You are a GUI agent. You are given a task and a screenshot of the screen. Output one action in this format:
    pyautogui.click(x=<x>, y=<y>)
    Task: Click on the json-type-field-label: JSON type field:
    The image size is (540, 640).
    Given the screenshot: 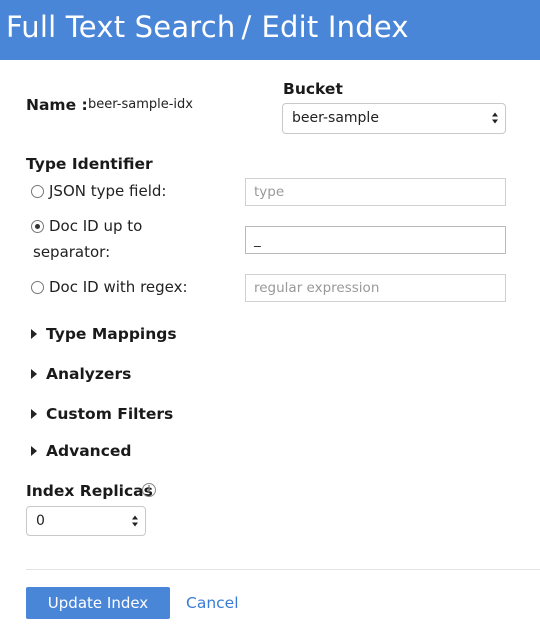 What is the action you would take?
    pyautogui.click(x=108, y=191)
    